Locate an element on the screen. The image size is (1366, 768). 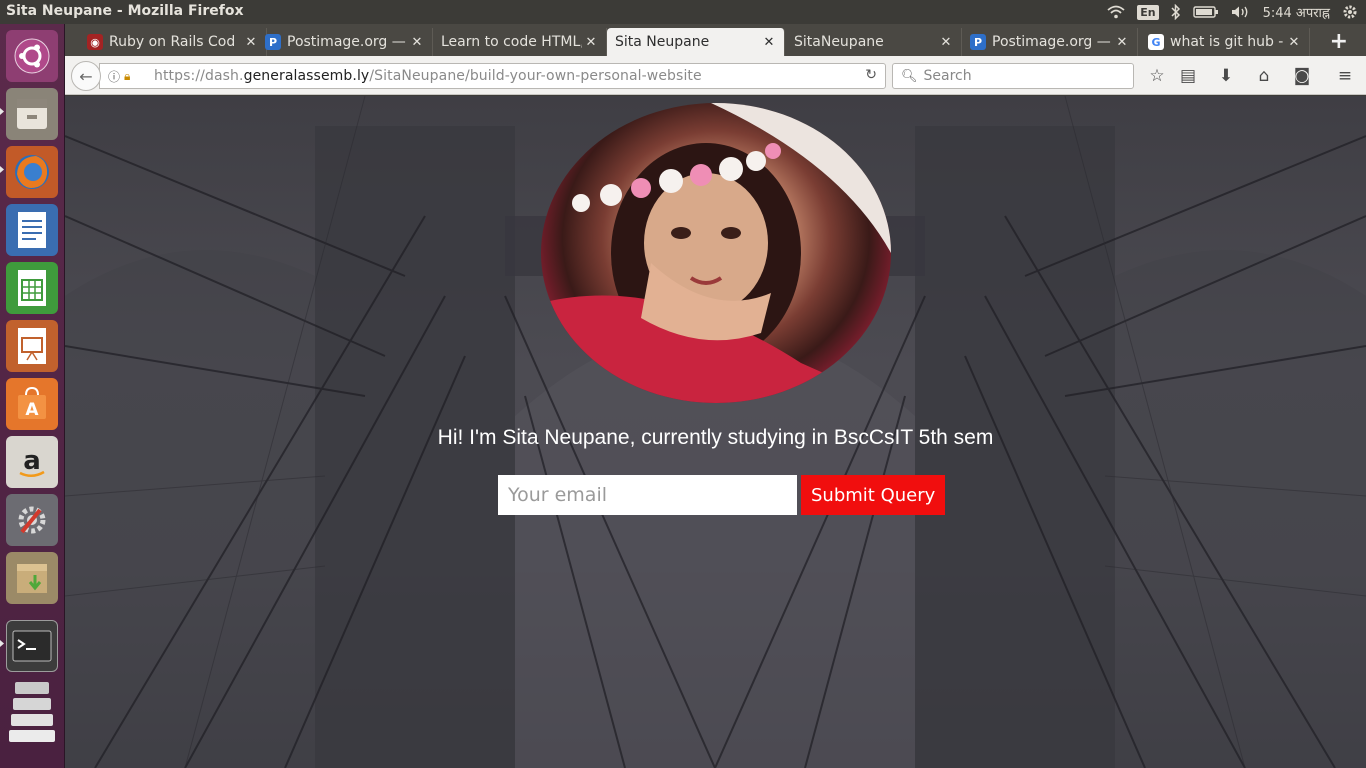
email-signup-form: Submit Query is located at coordinates (722, 495).